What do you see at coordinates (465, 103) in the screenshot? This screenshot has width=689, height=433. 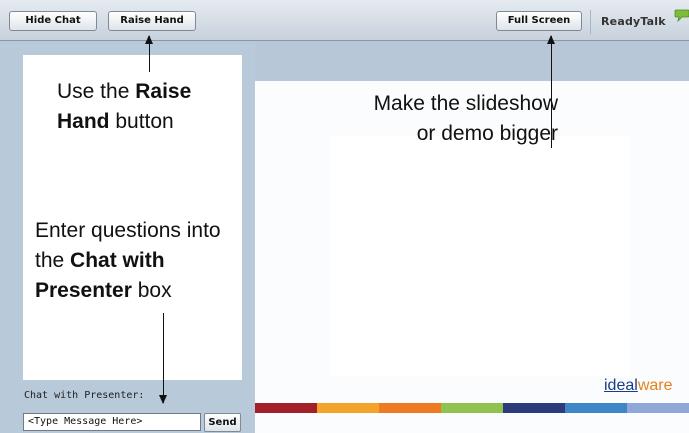 I see `note-line: Make the slideshow` at bounding box center [465, 103].